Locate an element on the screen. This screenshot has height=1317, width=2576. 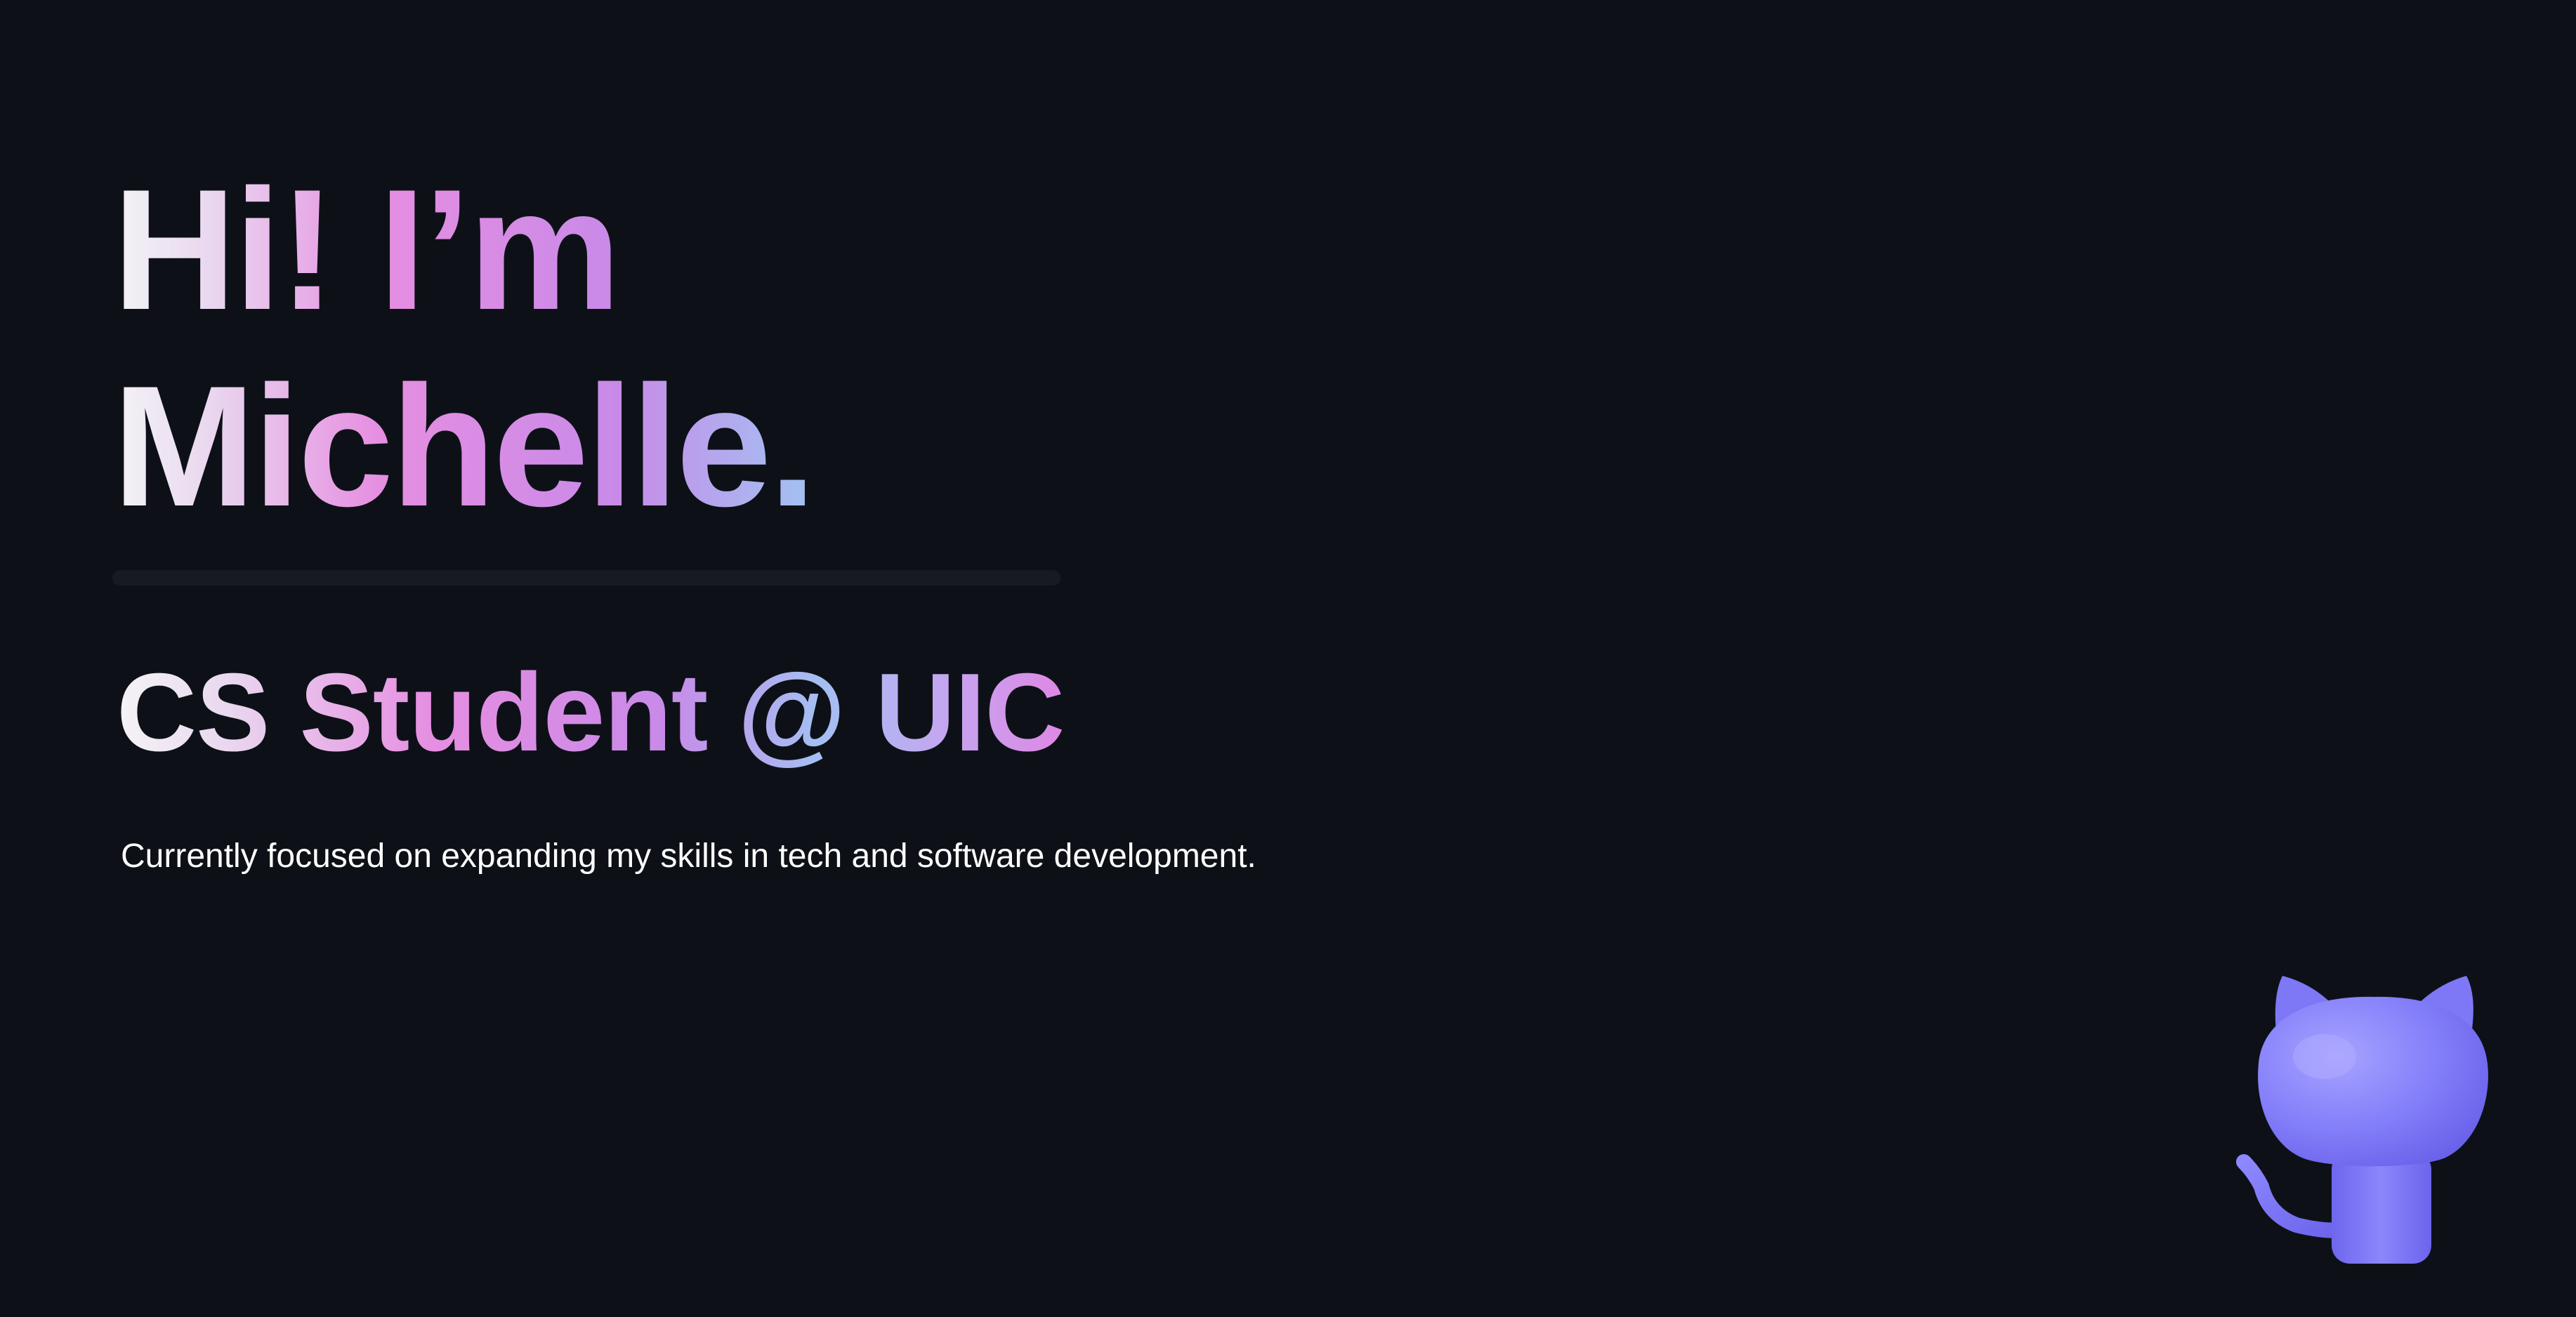
hero-headline: Hi! I’m Michelle. is located at coordinates (463, 347).